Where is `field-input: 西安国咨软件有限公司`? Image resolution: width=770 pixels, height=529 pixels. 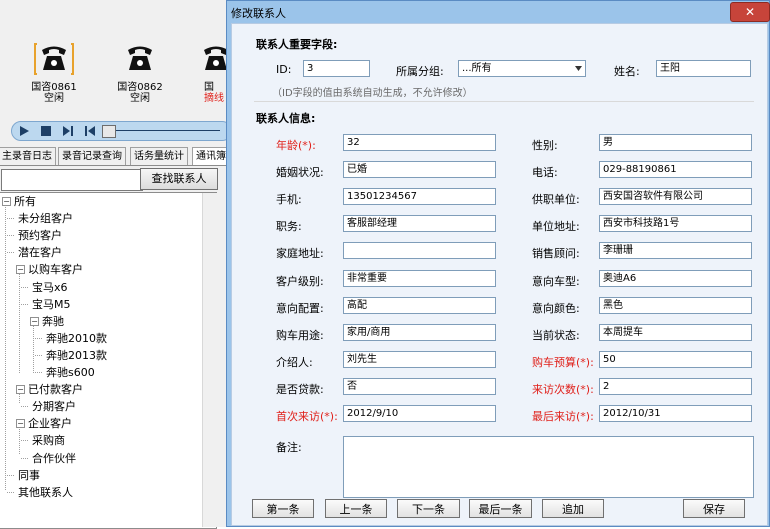
field-input: 西安国咨软件有限公司 is located at coordinates (675, 197).